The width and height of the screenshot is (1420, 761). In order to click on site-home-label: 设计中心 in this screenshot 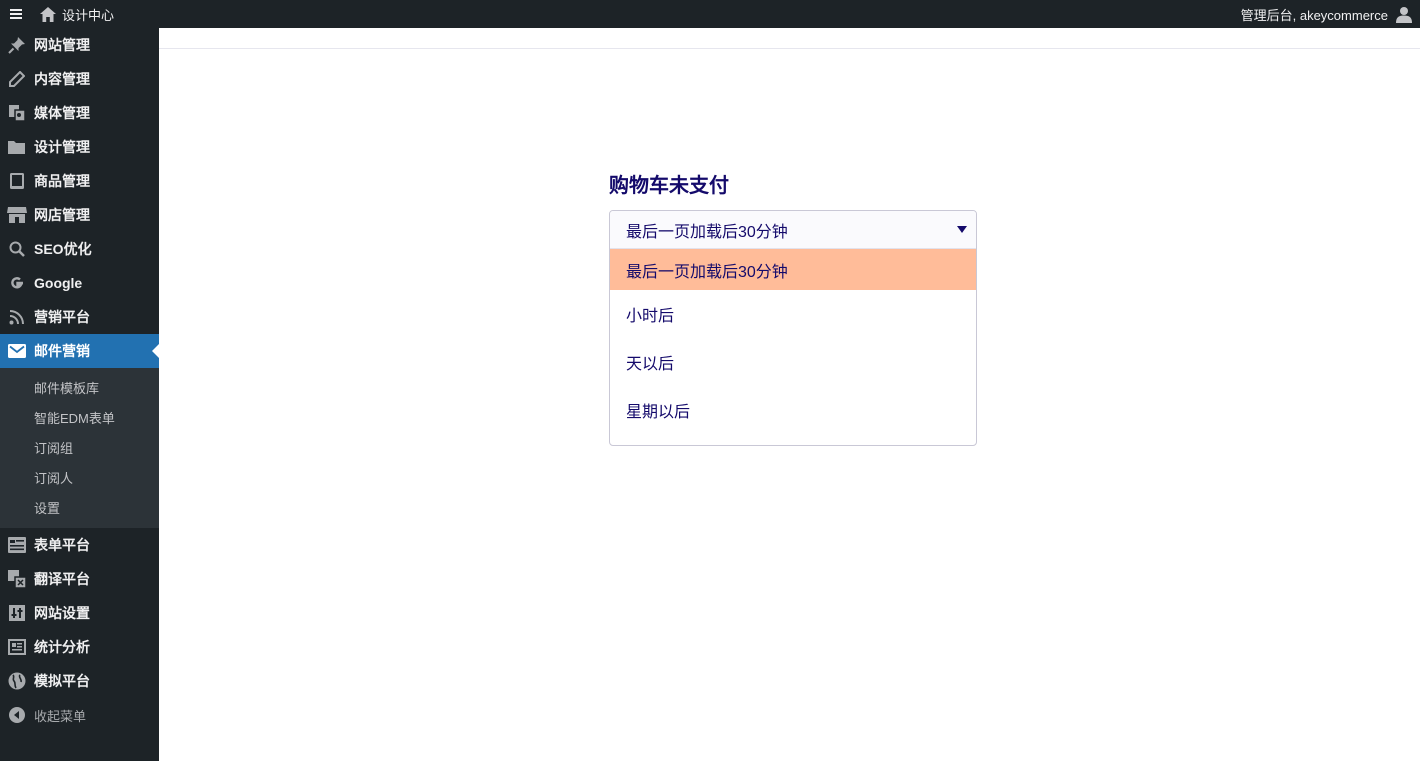, I will do `click(88, 15)`.